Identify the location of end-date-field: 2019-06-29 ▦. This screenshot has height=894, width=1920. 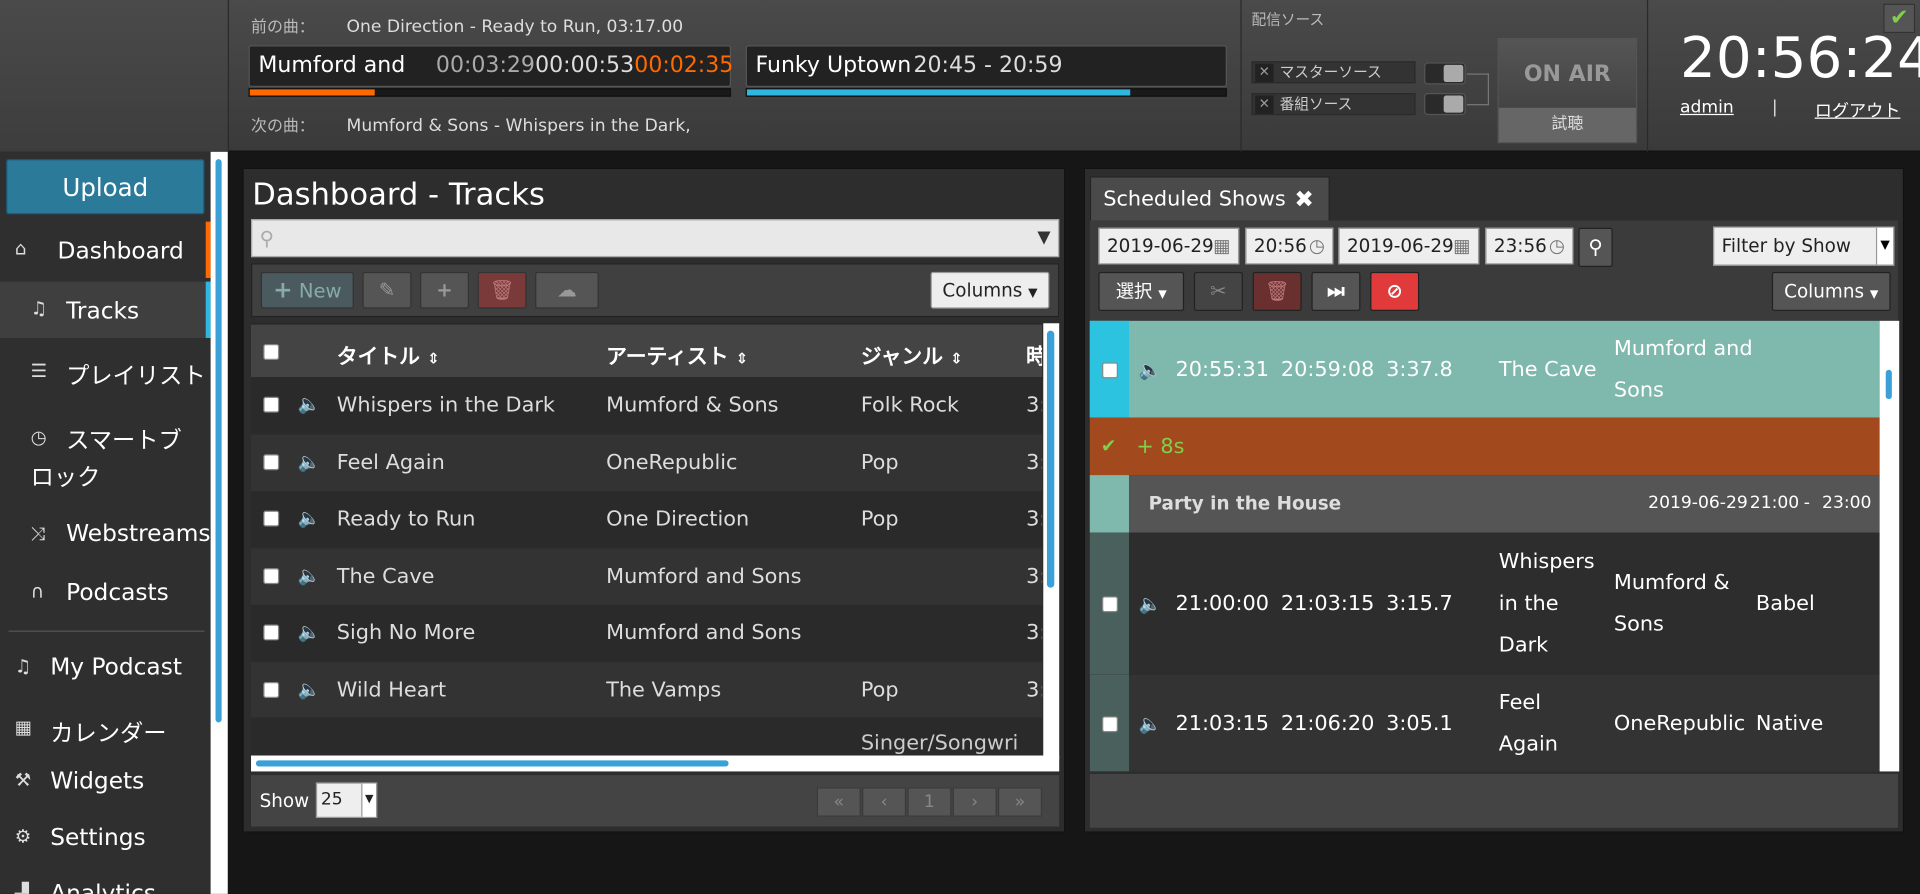
(1409, 246).